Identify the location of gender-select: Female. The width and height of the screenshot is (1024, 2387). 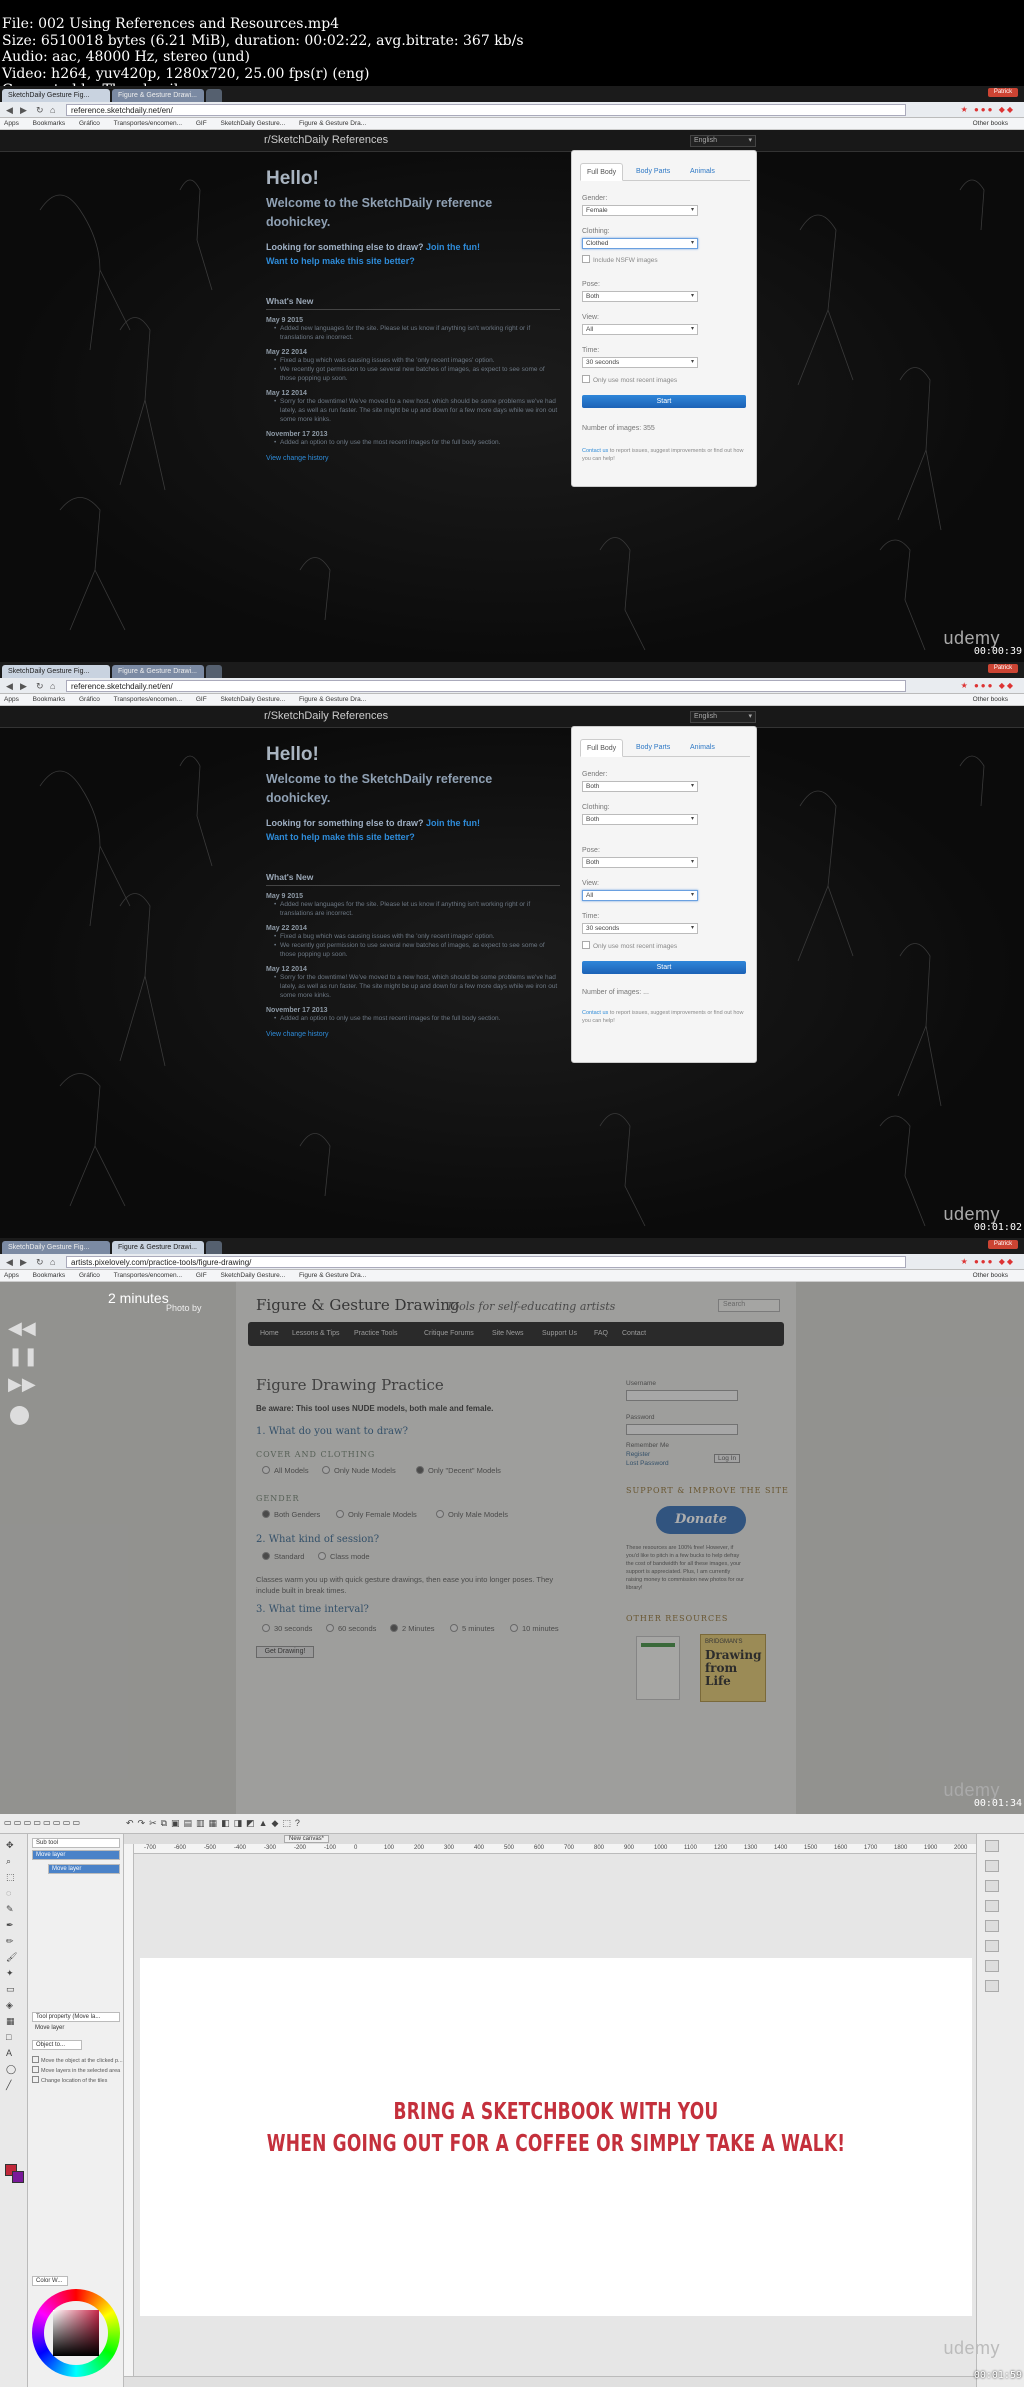
(640, 210).